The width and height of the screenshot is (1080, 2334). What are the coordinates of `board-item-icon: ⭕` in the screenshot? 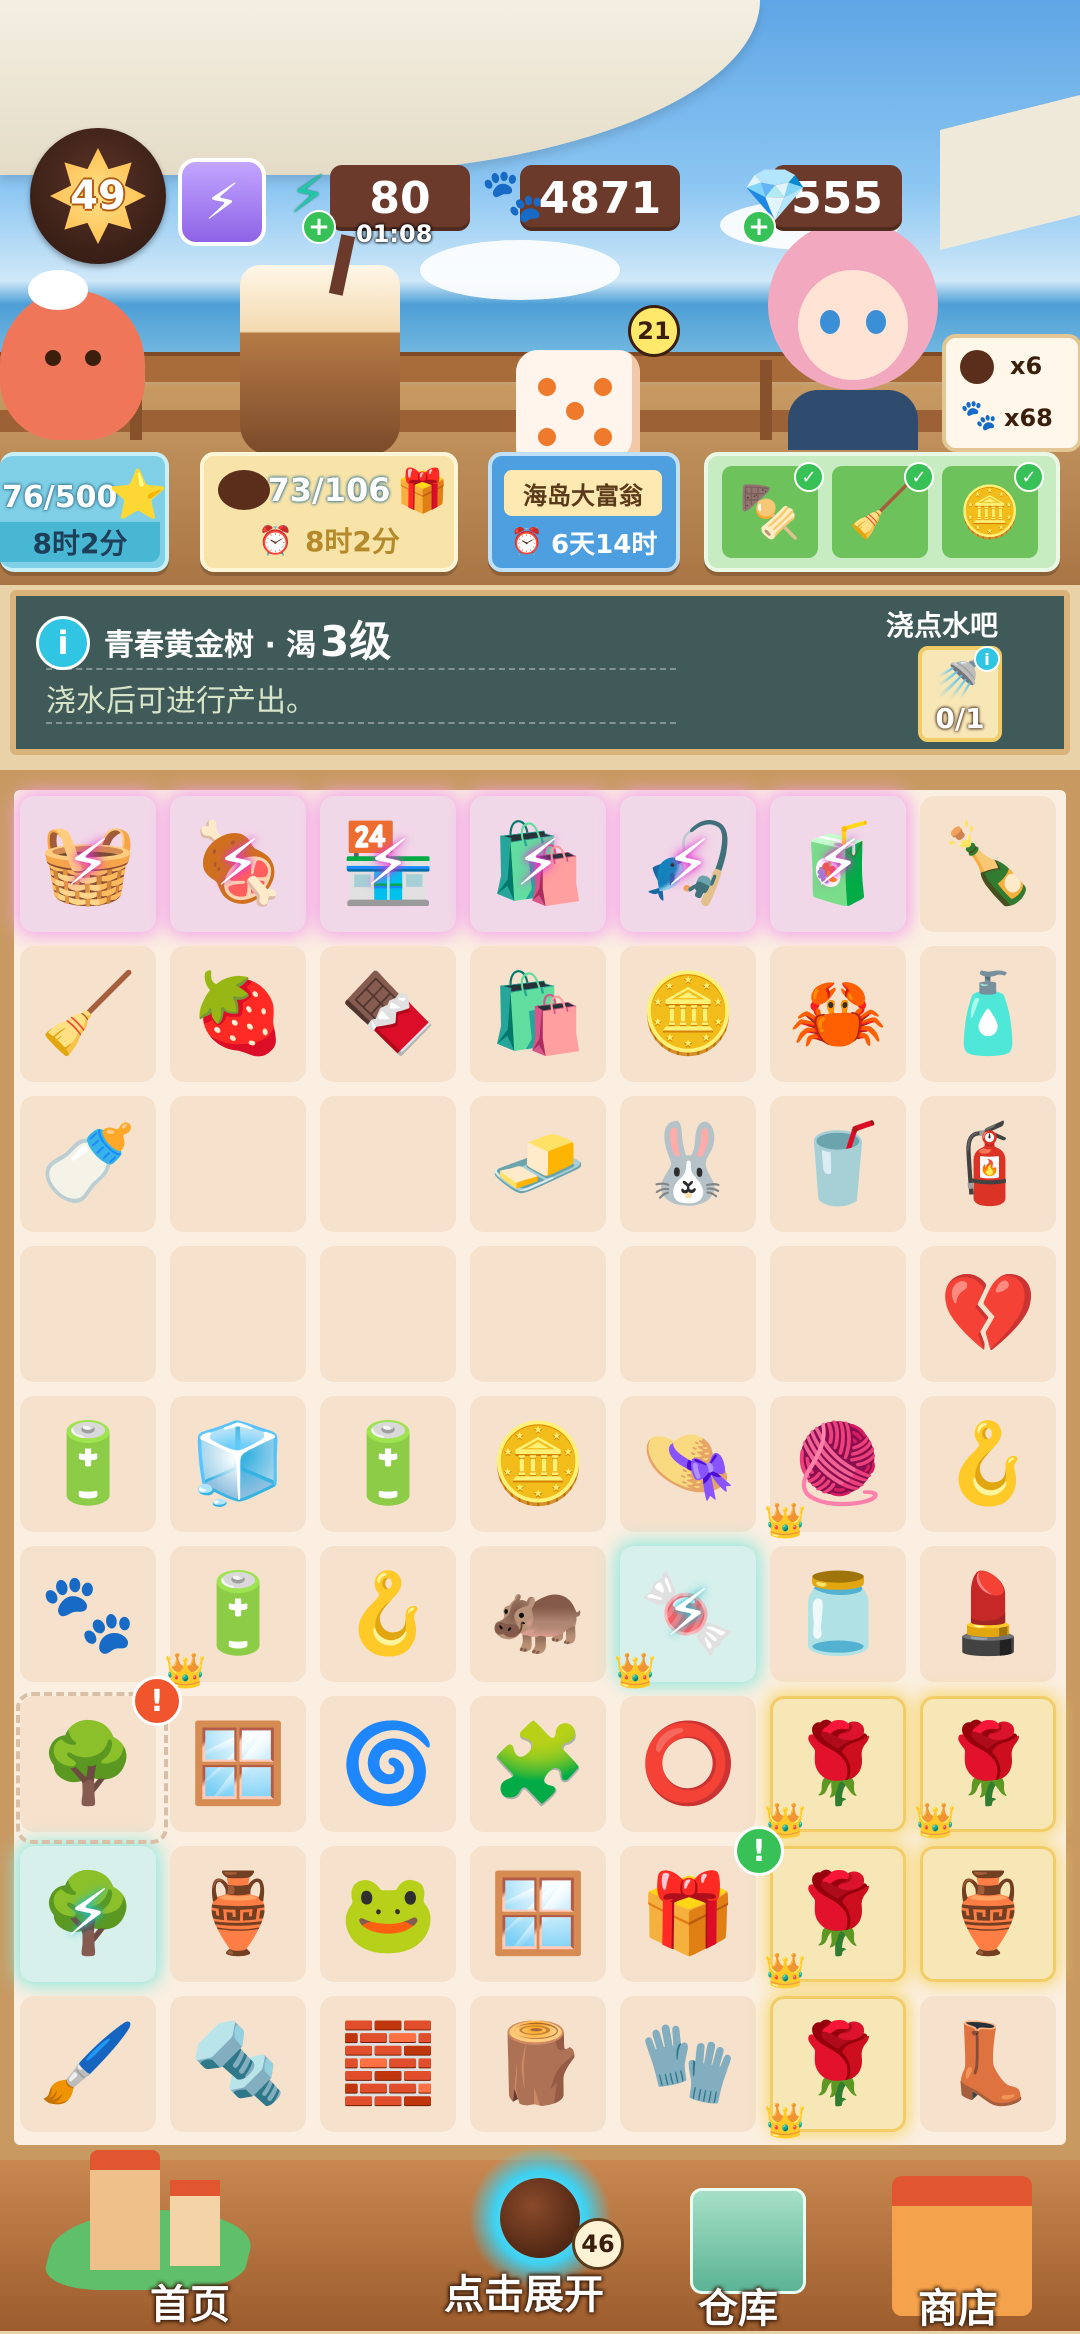 It's located at (688, 1764).